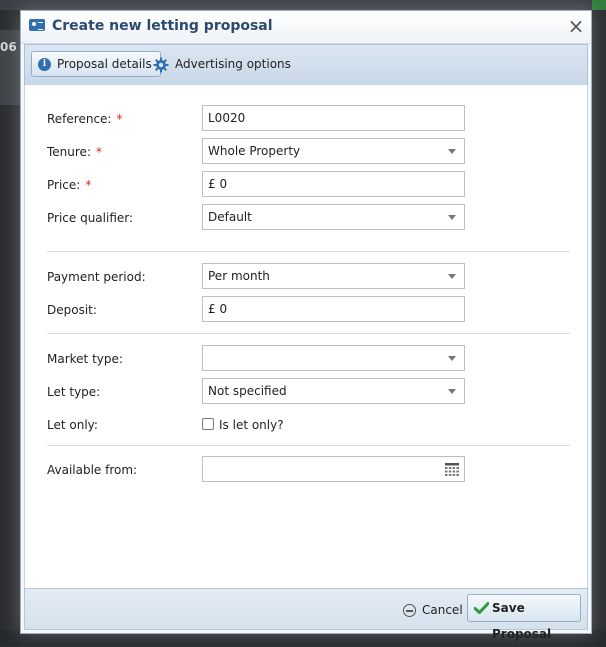  What do you see at coordinates (576, 26) in the screenshot?
I see `close-icon: ×` at bounding box center [576, 26].